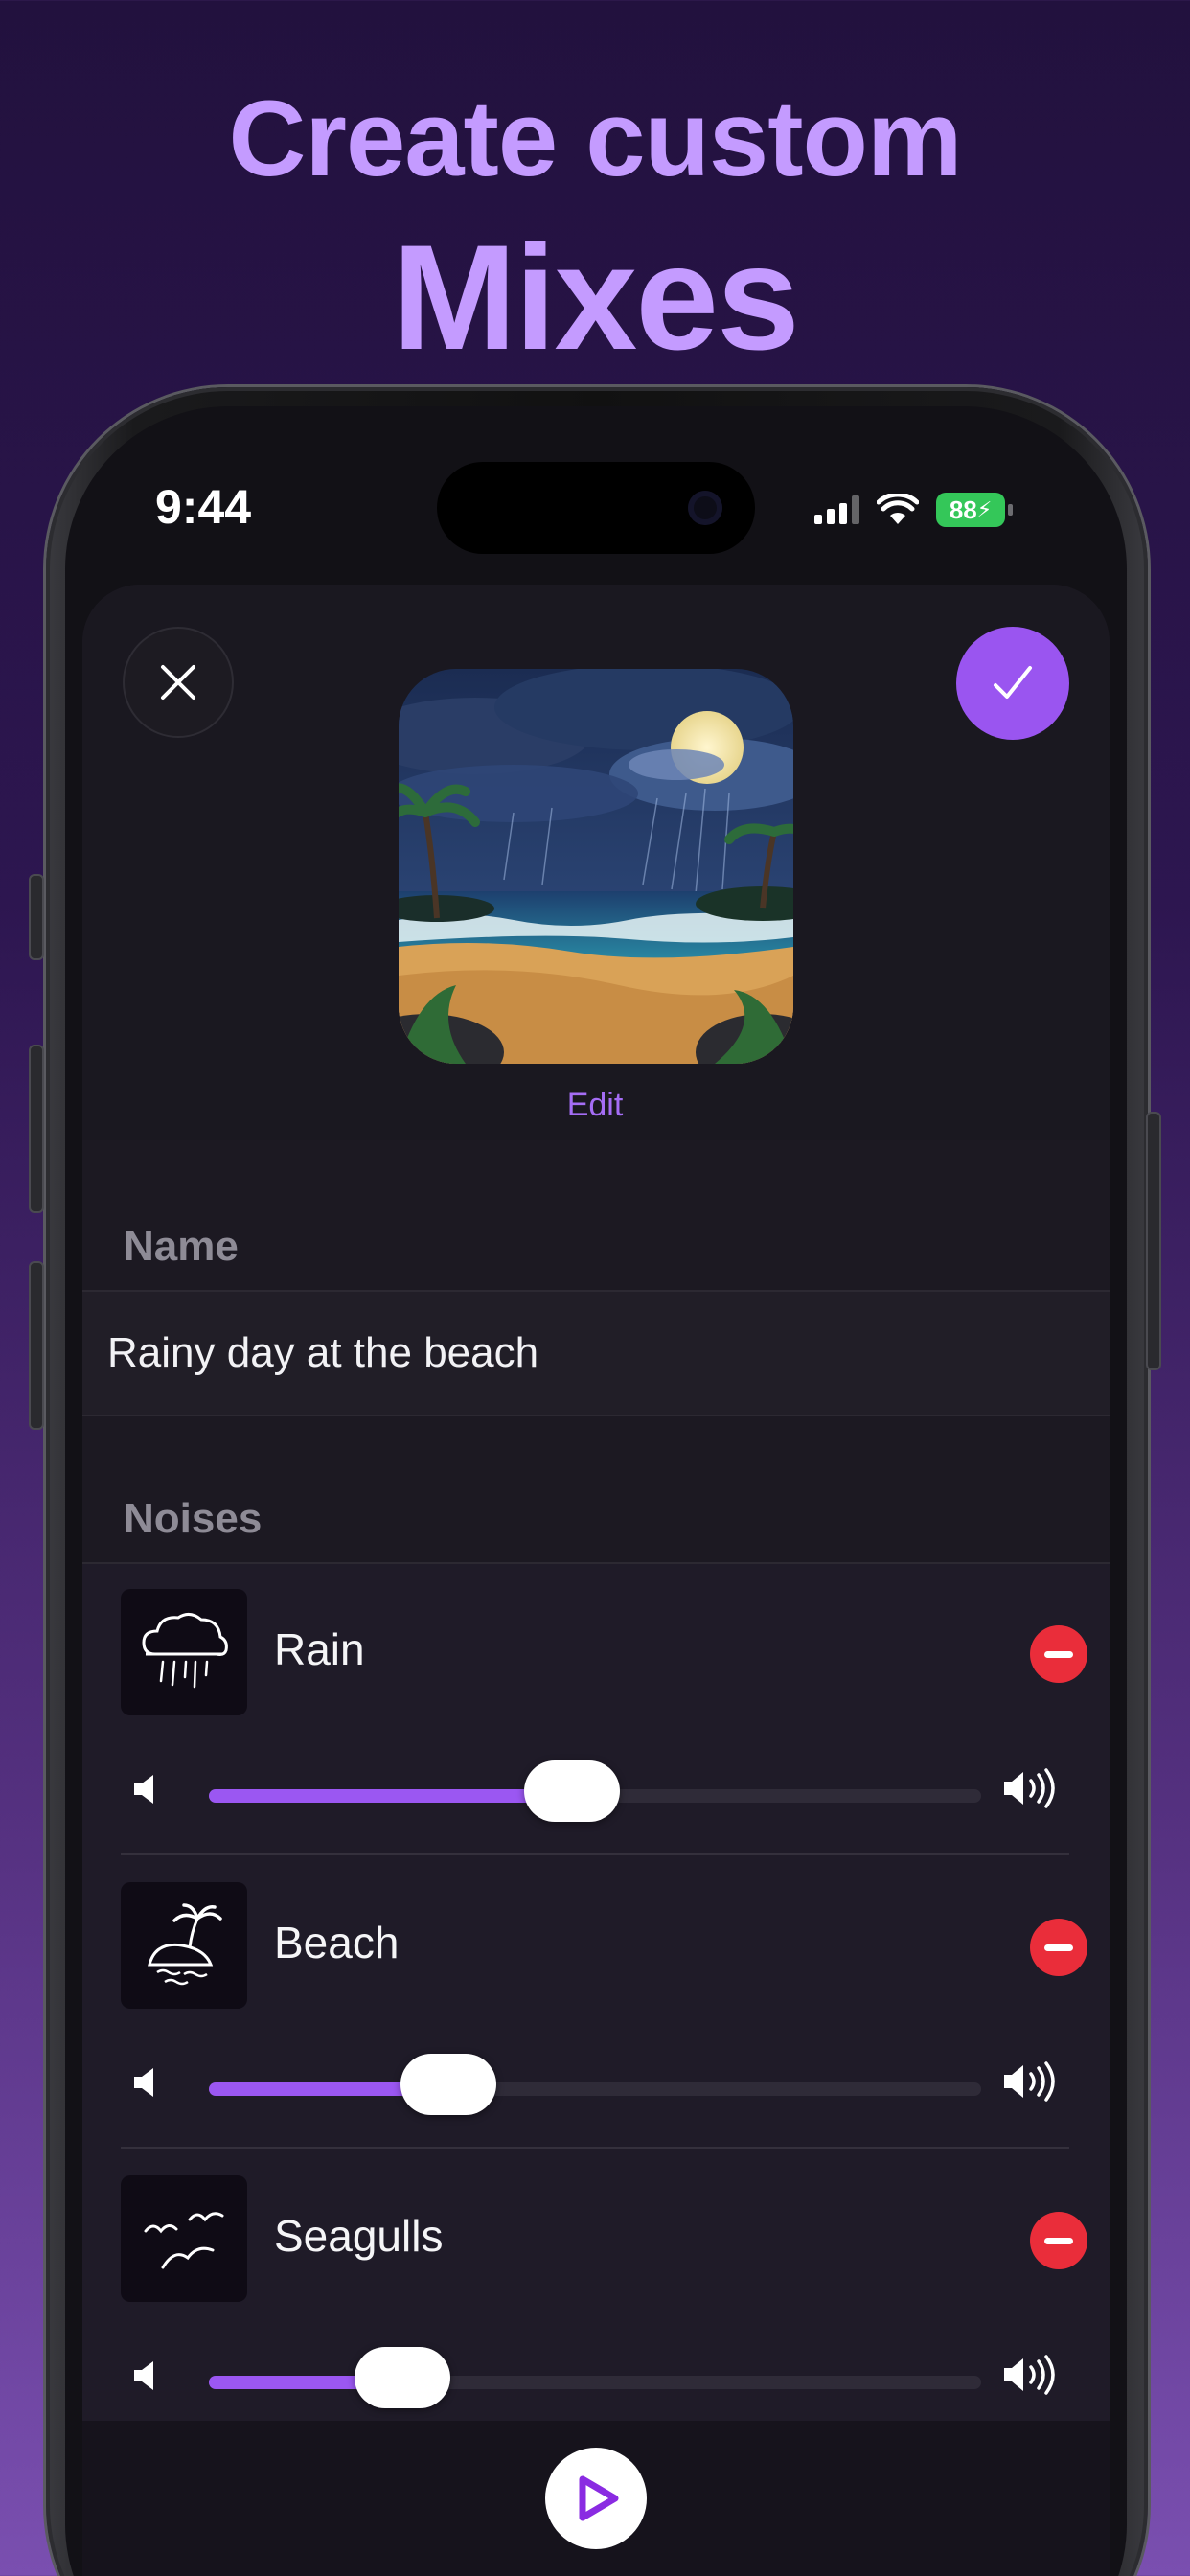 The width and height of the screenshot is (1190, 2576). What do you see at coordinates (184, 2238) in the screenshot?
I see `seagulls-icon` at bounding box center [184, 2238].